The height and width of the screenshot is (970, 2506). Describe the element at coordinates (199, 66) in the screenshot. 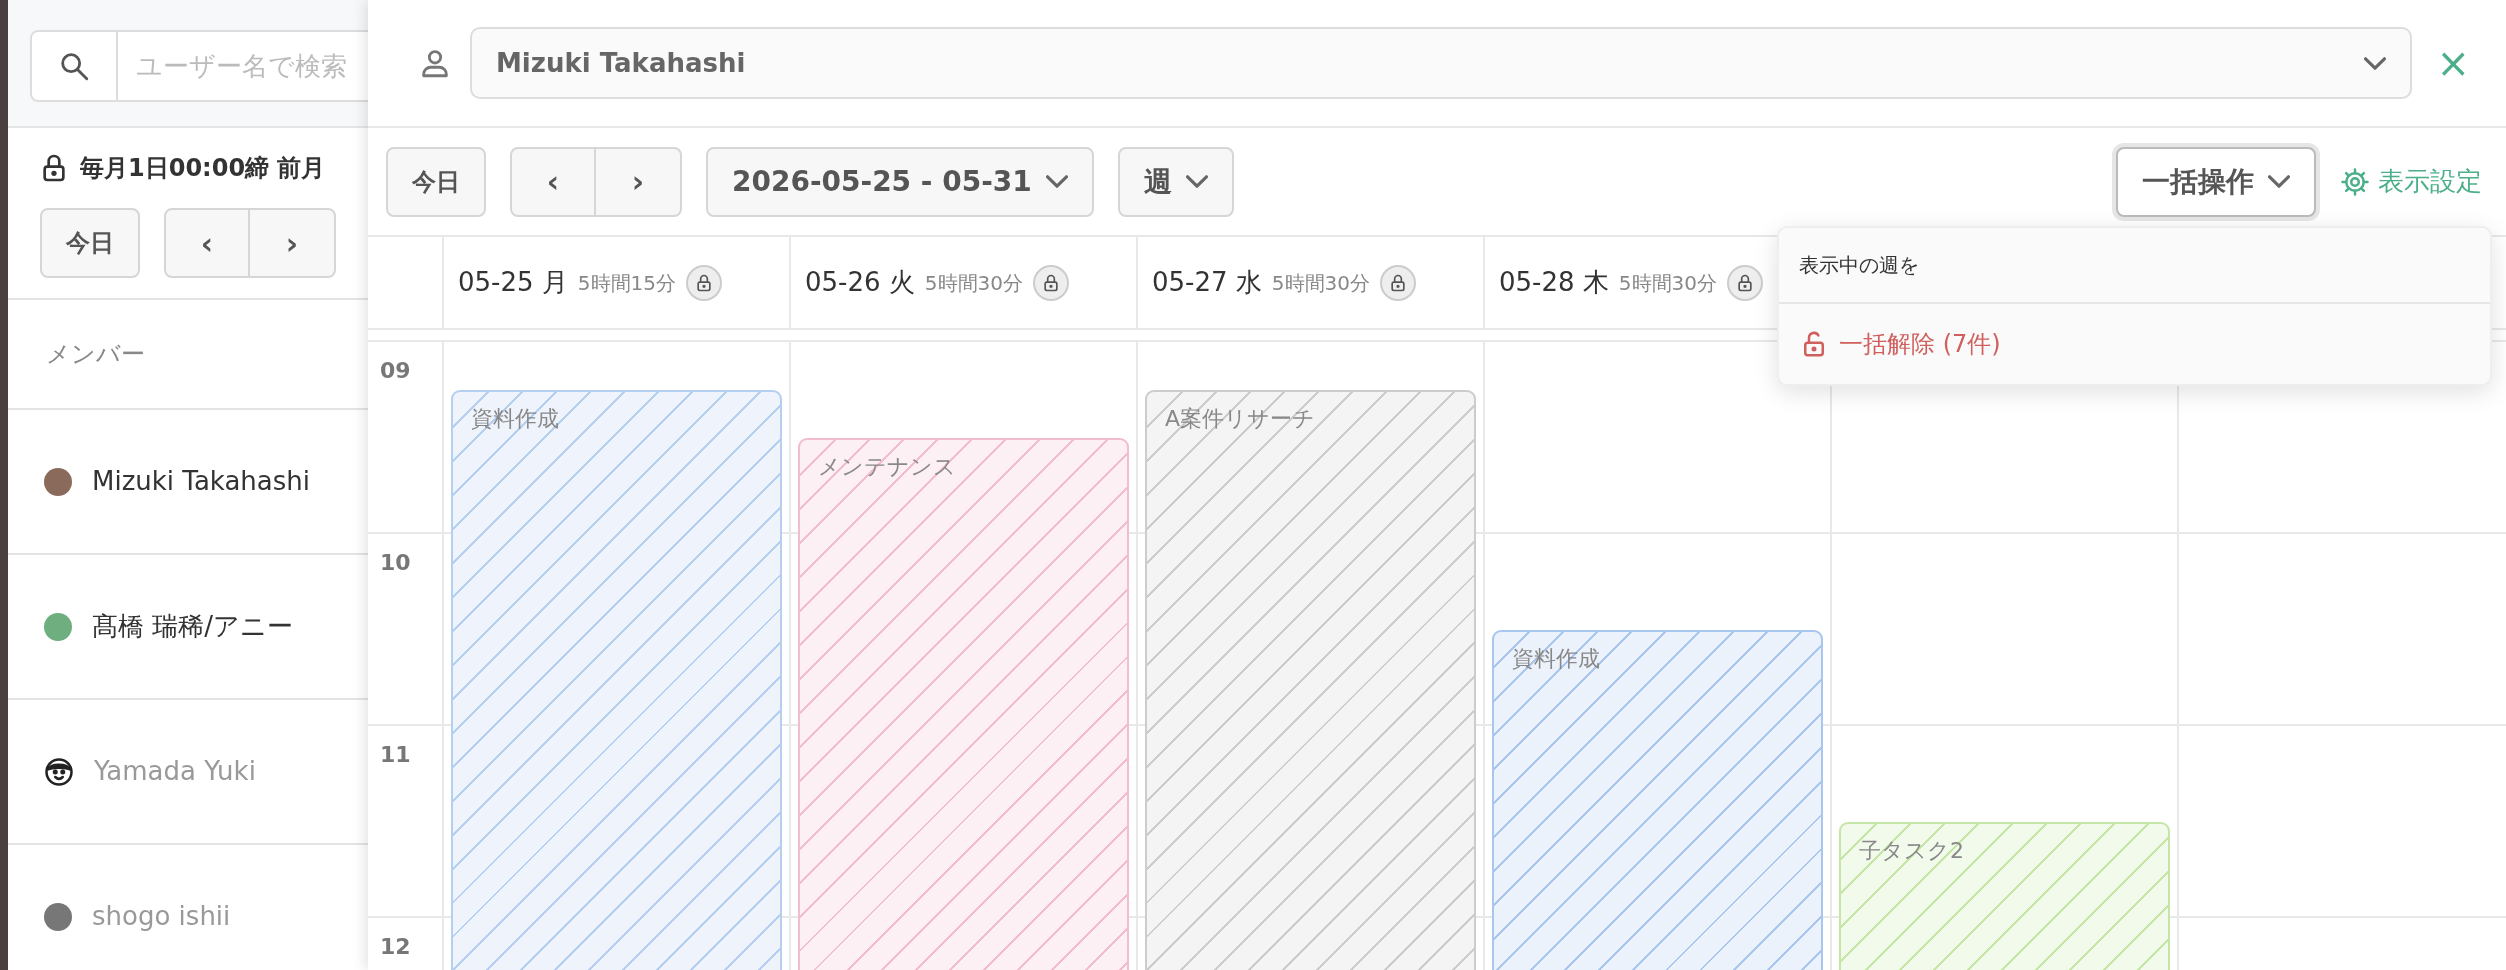

I see `search-field: ユーザー名で検索` at that location.